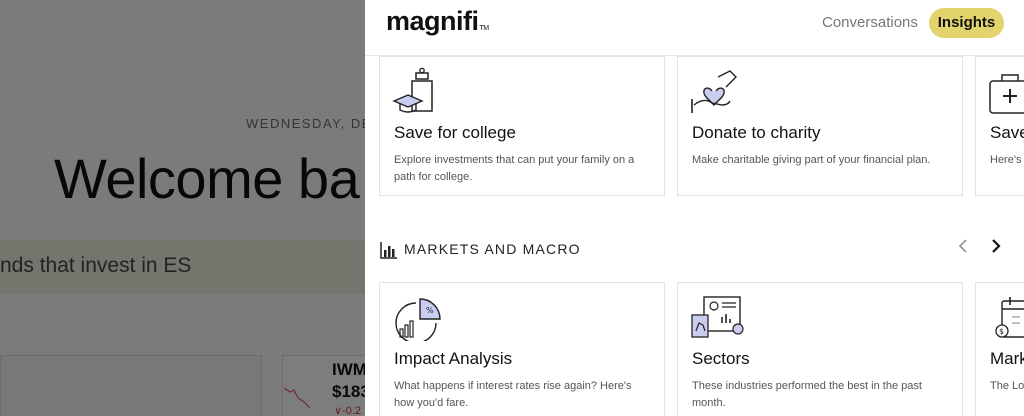 The width and height of the screenshot is (1024, 416). What do you see at coordinates (453, 358) in the screenshot?
I see `card-title: Impact Analysis` at bounding box center [453, 358].